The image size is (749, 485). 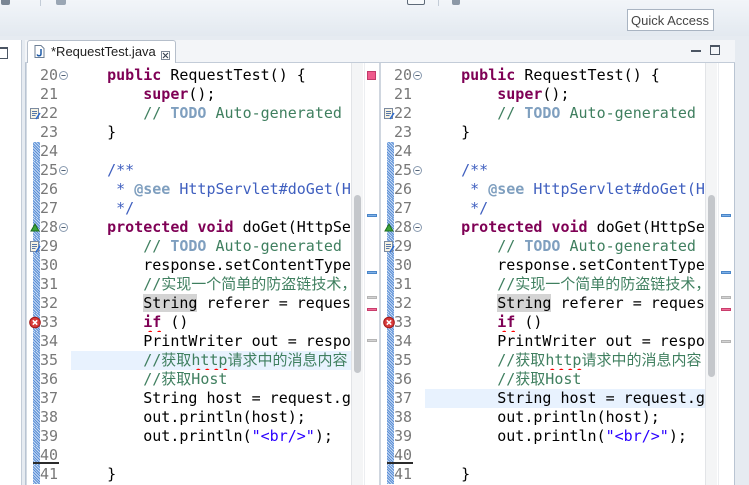 What do you see at coordinates (101, 51) in the screenshot?
I see `editor-tab: *RequestTest.java` at bounding box center [101, 51].